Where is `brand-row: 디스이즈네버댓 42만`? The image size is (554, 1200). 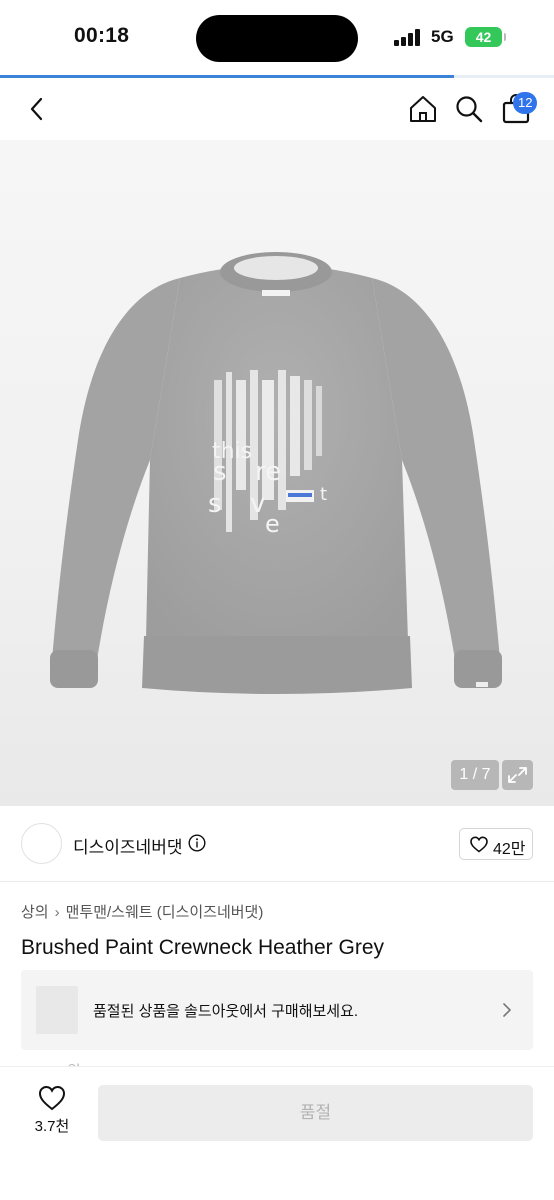 brand-row: 디스이즈네버댓 42만 is located at coordinates (277, 844).